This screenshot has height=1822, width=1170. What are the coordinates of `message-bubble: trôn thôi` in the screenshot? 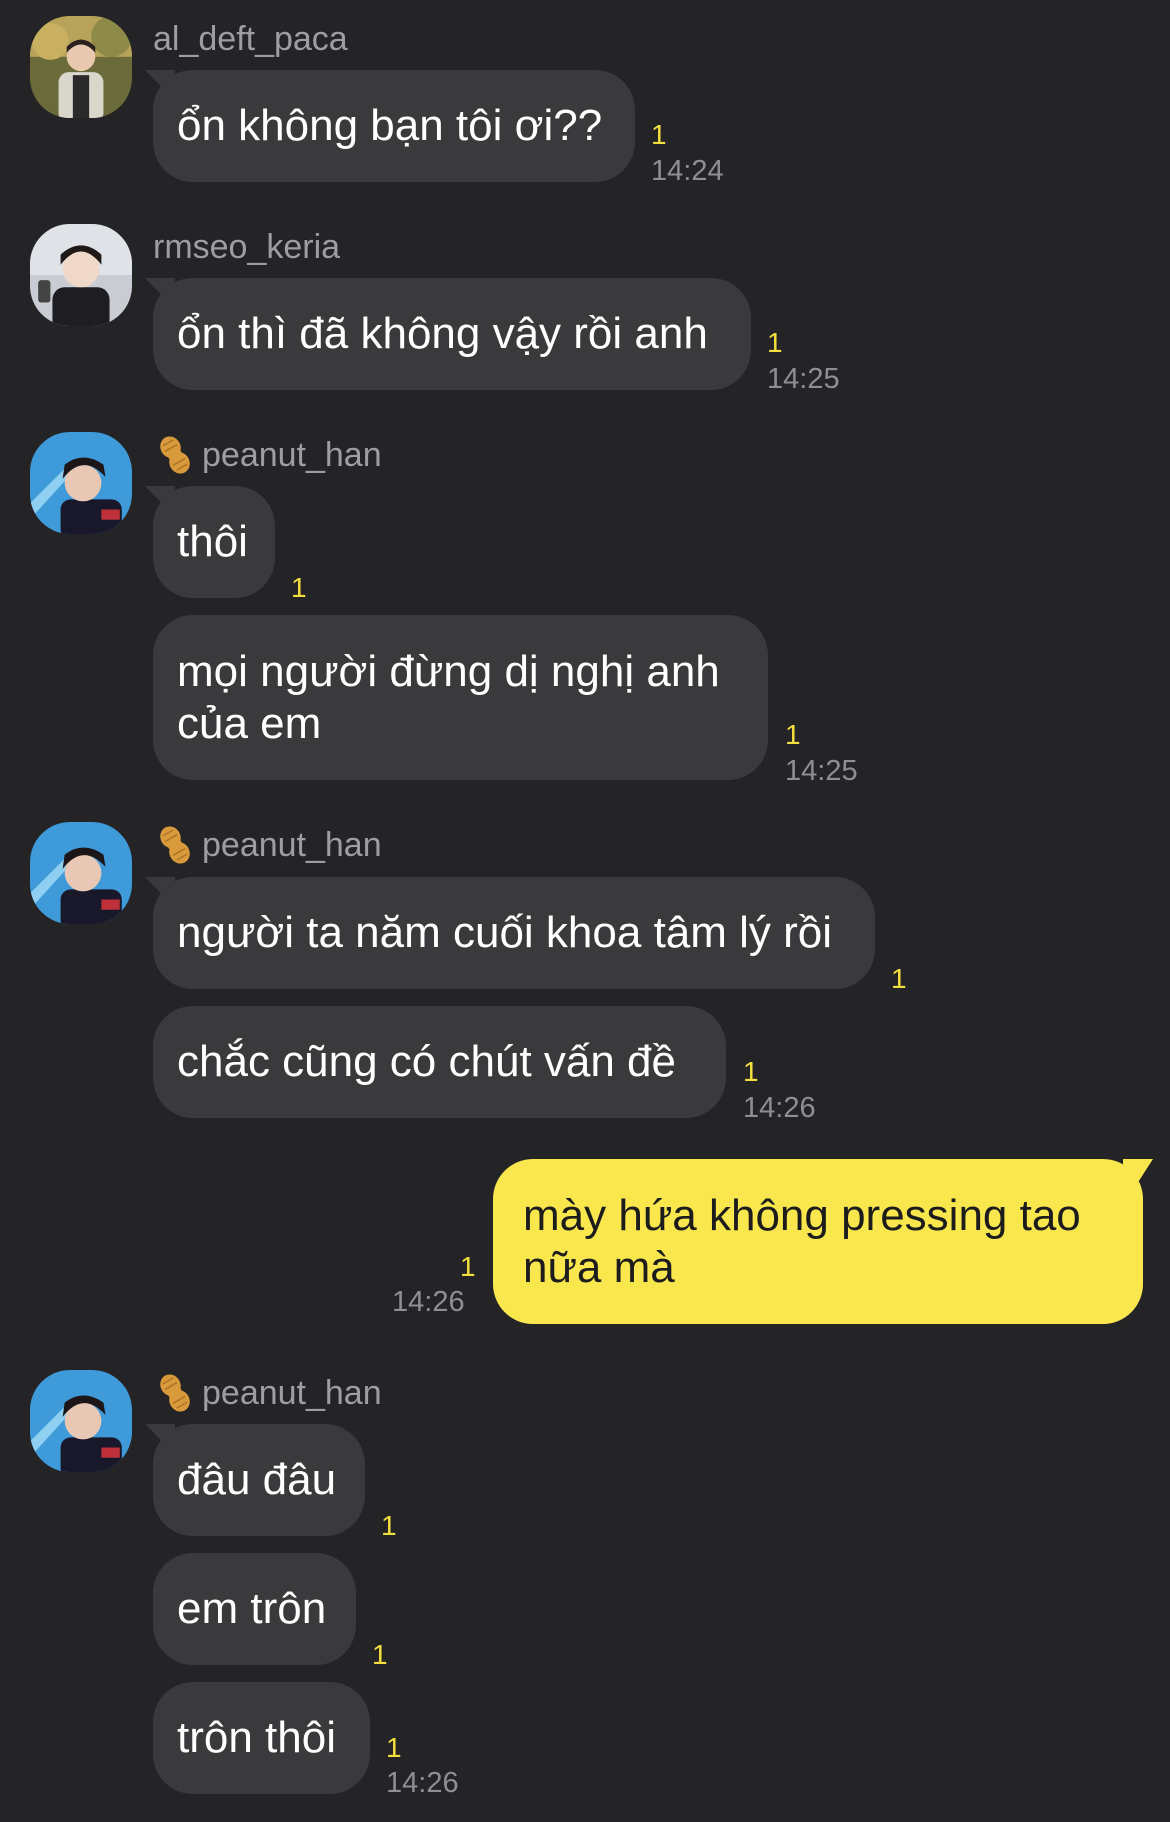 It's located at (261, 1738).